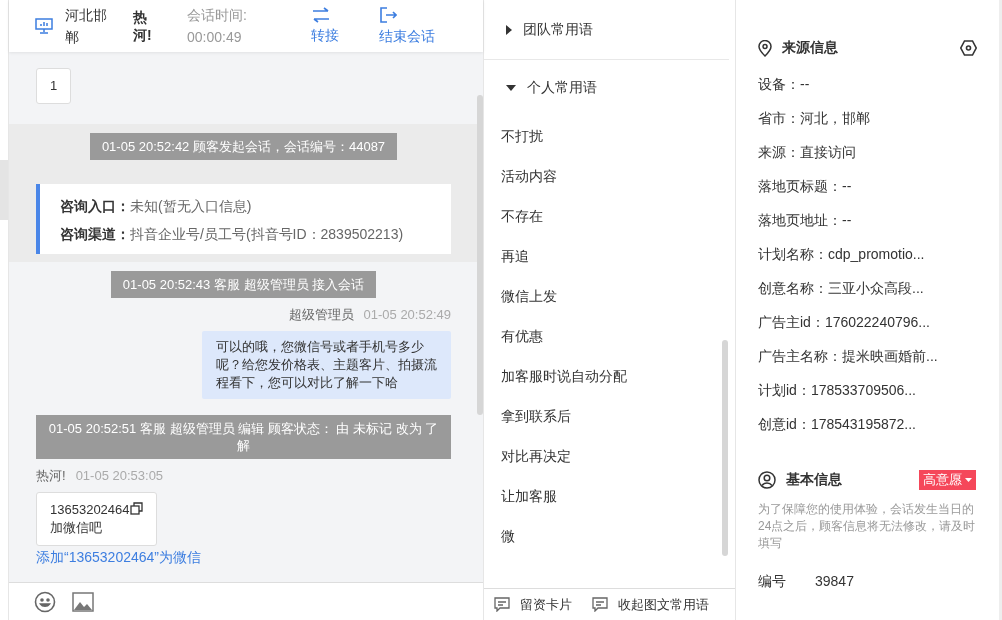  I want to click on phrase-item: 再追, so click(606, 256).